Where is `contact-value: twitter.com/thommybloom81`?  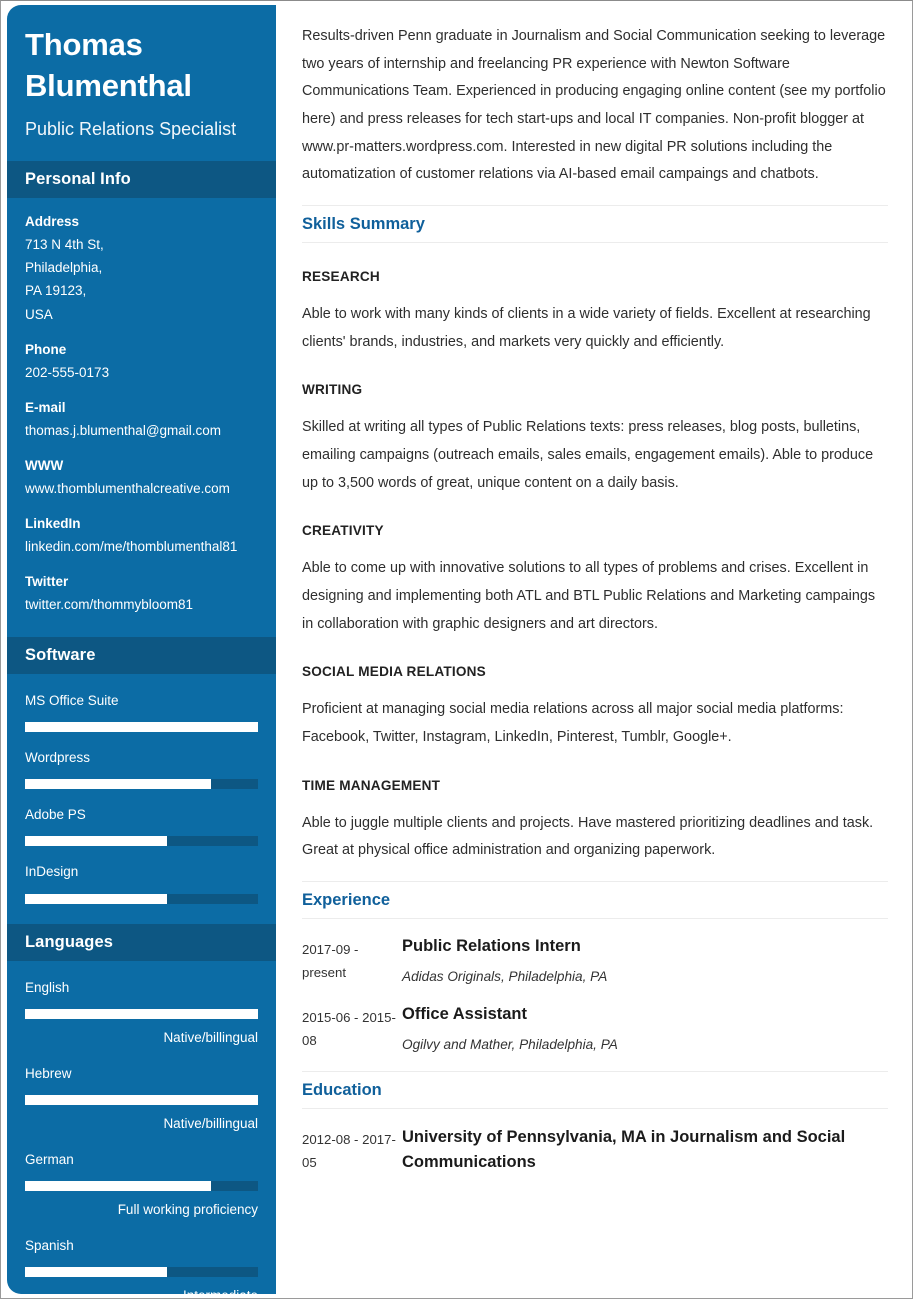 contact-value: twitter.com/thommybloom81 is located at coordinates (109, 605).